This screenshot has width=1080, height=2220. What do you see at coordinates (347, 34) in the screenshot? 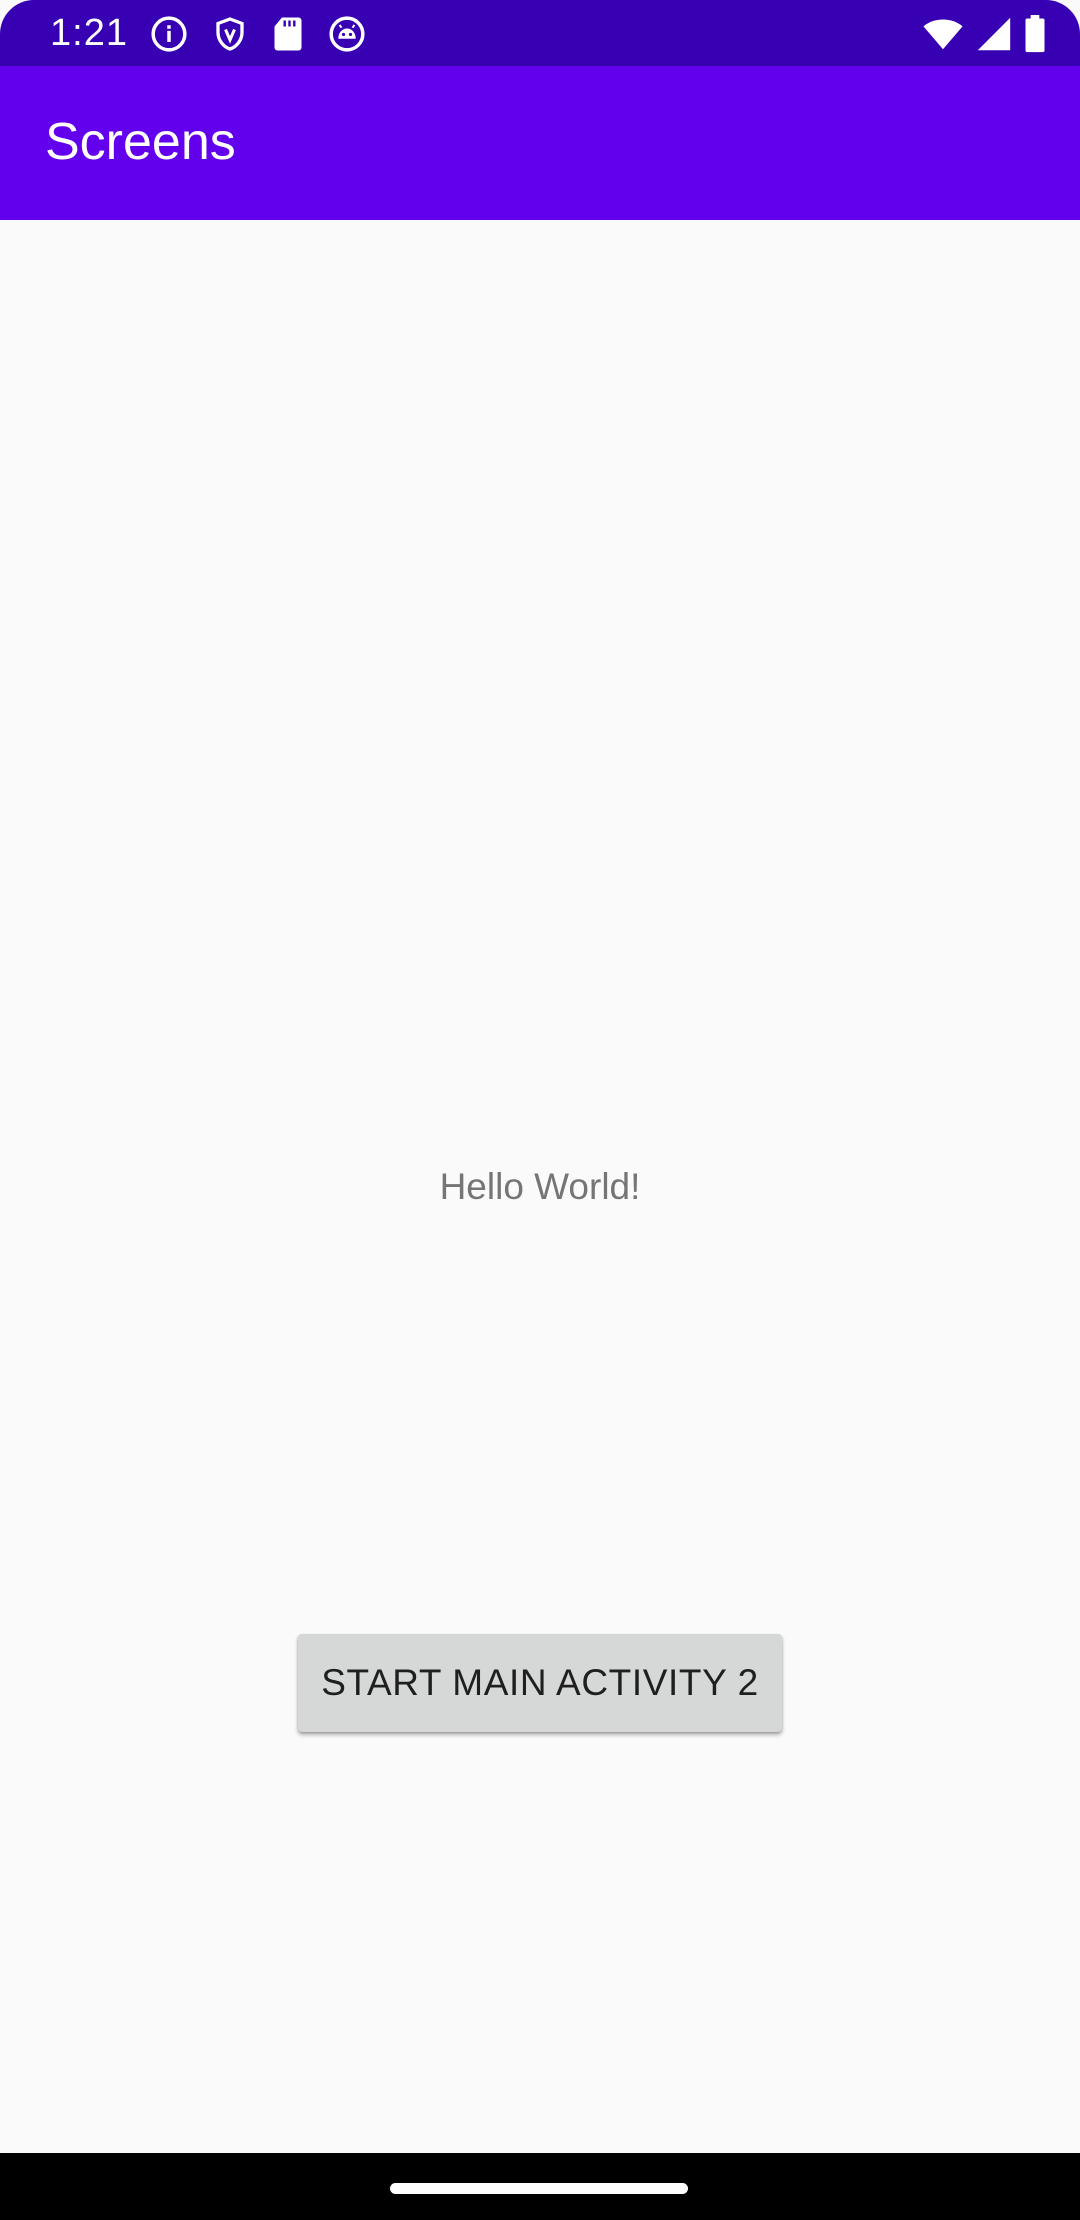
I see `android-debug-icon` at bounding box center [347, 34].